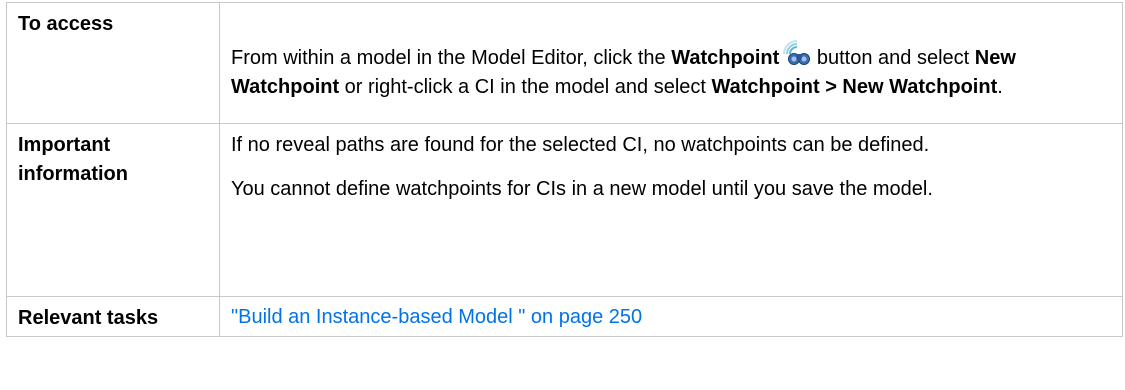 Image resolution: width=1125 pixels, height=390 pixels. What do you see at coordinates (113, 316) in the screenshot?
I see `row-label-relevant-tasks: Relevant tasks` at bounding box center [113, 316].